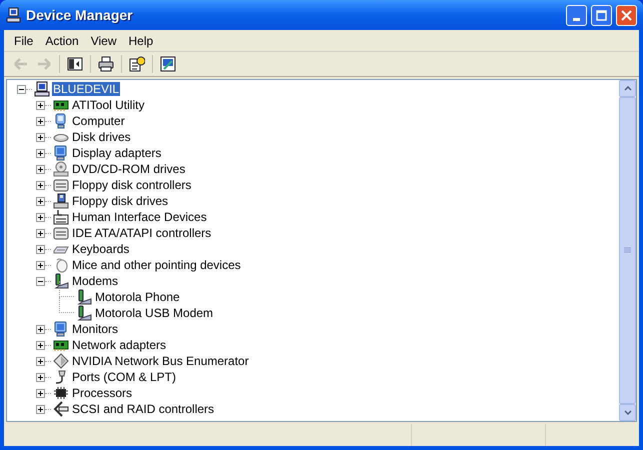 The width and height of the screenshot is (643, 450). I want to click on tree-item: Motorola Phone, so click(137, 297).